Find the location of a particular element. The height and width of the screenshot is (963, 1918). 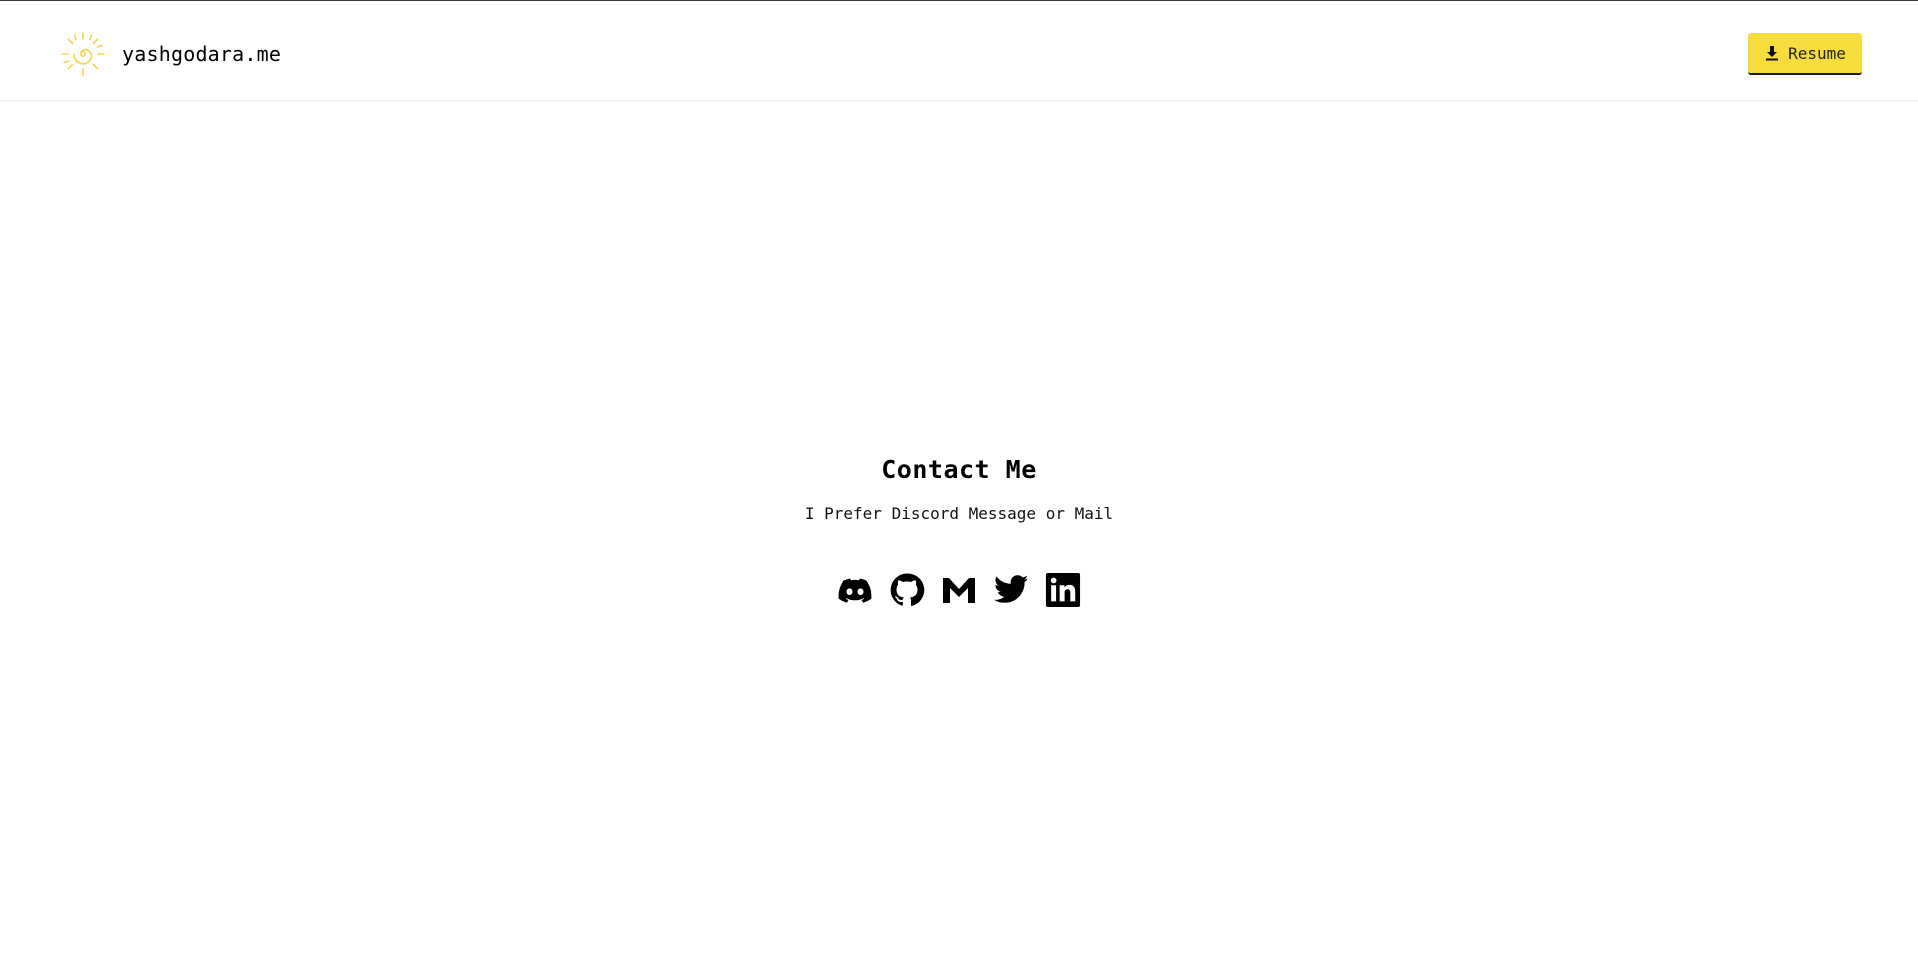

twitter-icon is located at coordinates (1011, 589).